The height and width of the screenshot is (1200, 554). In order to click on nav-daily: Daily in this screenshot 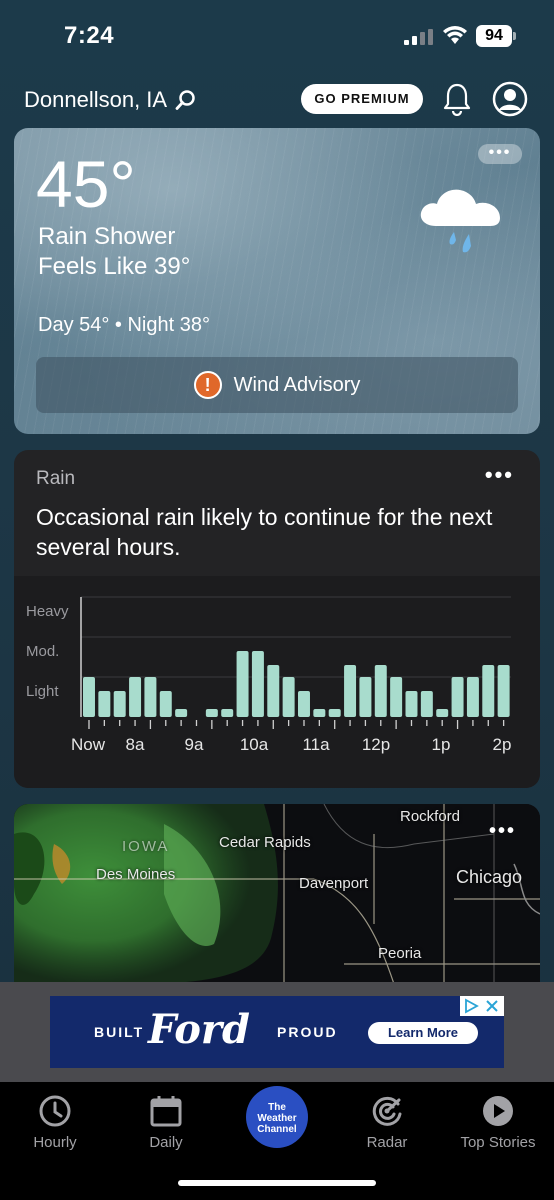, I will do `click(166, 1122)`.